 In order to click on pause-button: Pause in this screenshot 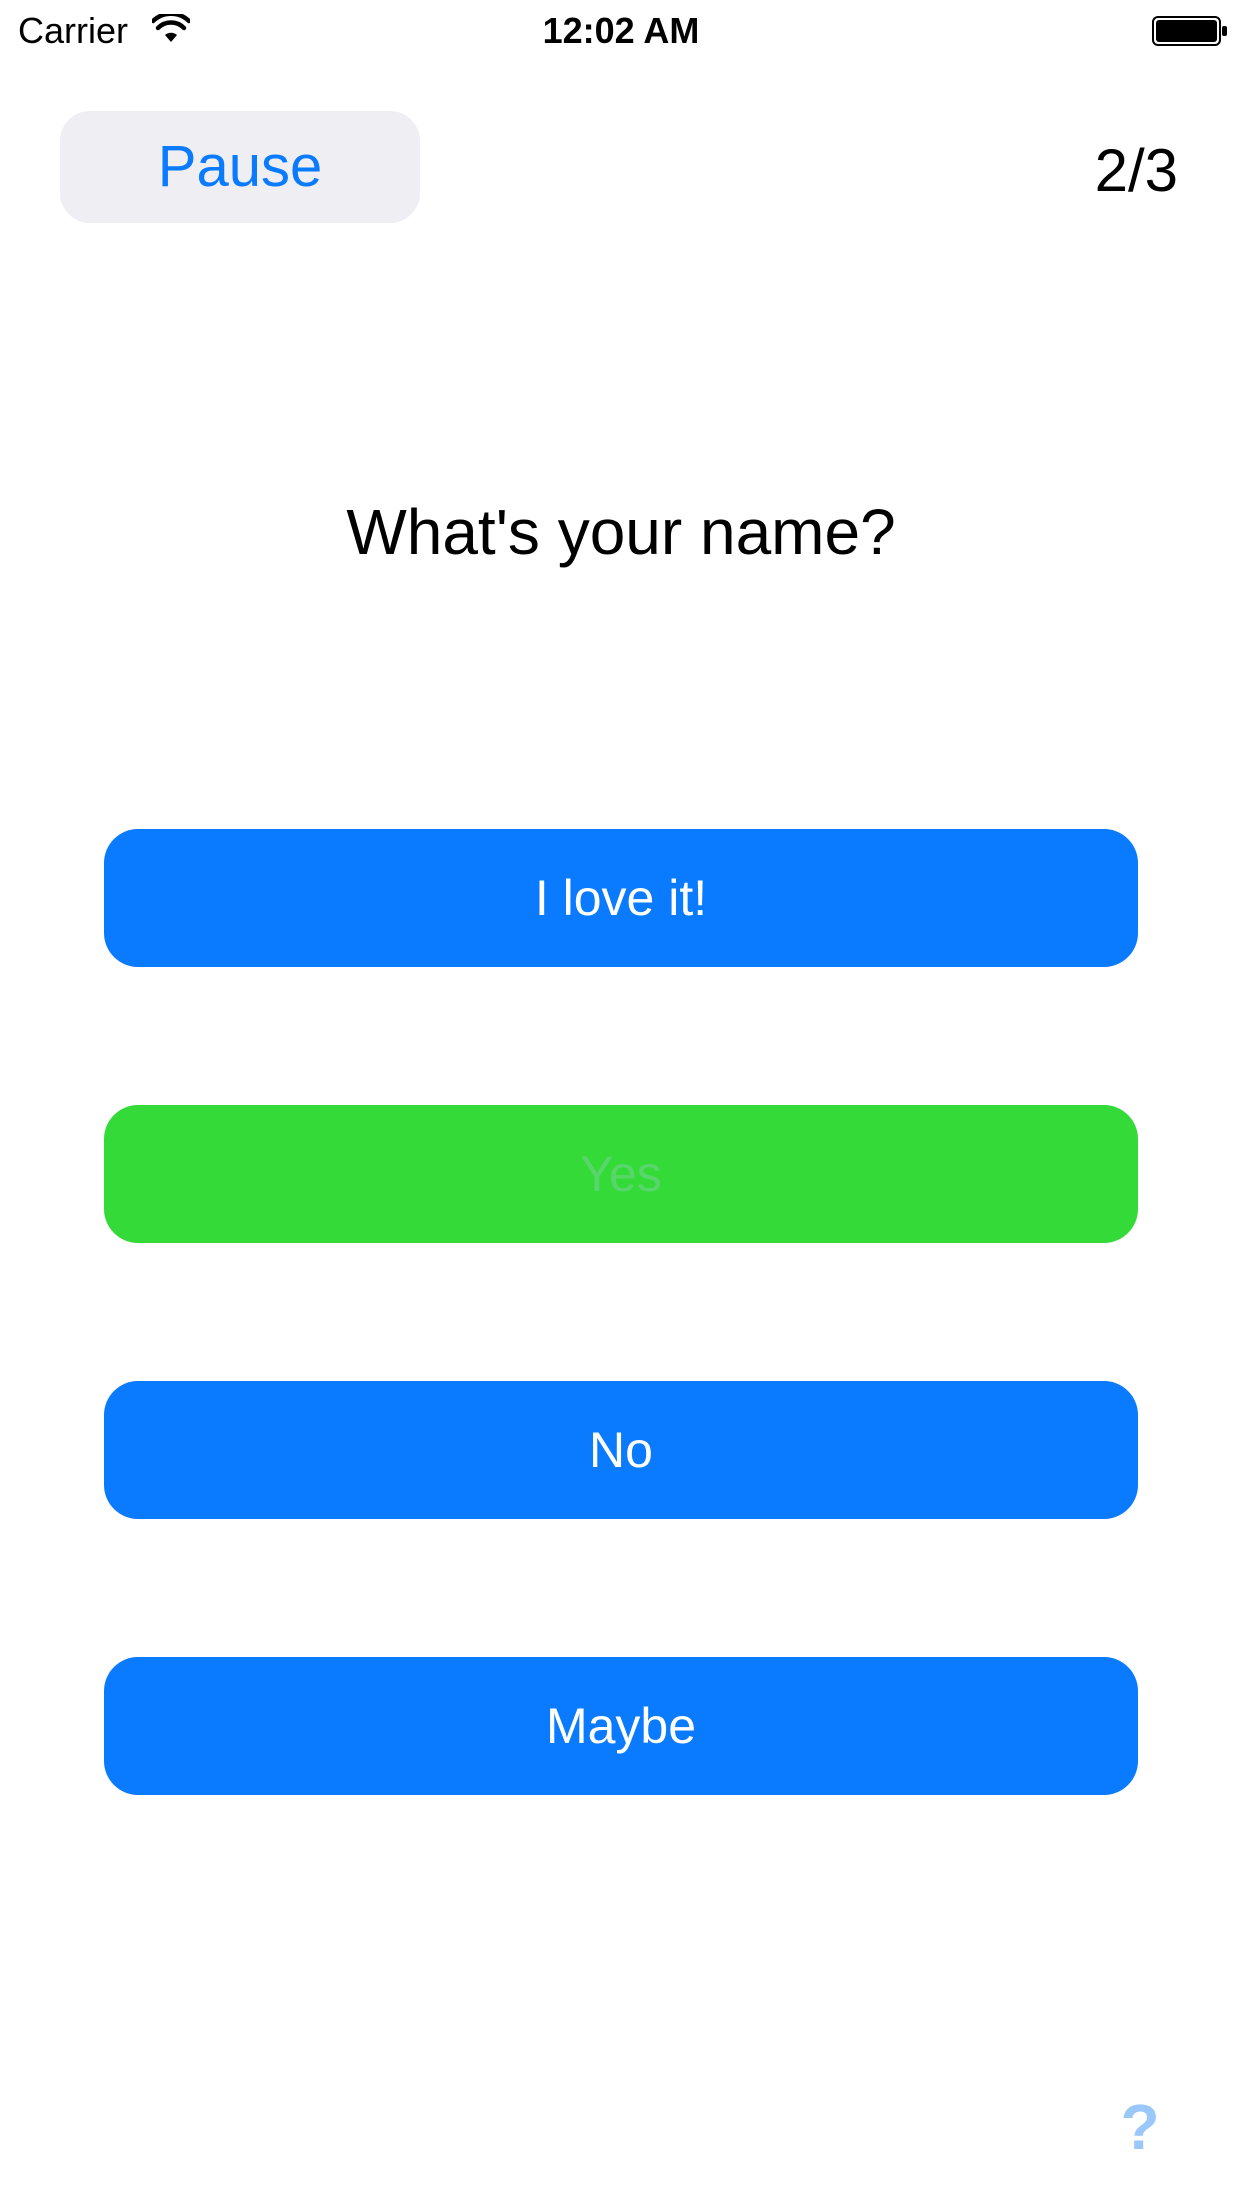, I will do `click(240, 167)`.